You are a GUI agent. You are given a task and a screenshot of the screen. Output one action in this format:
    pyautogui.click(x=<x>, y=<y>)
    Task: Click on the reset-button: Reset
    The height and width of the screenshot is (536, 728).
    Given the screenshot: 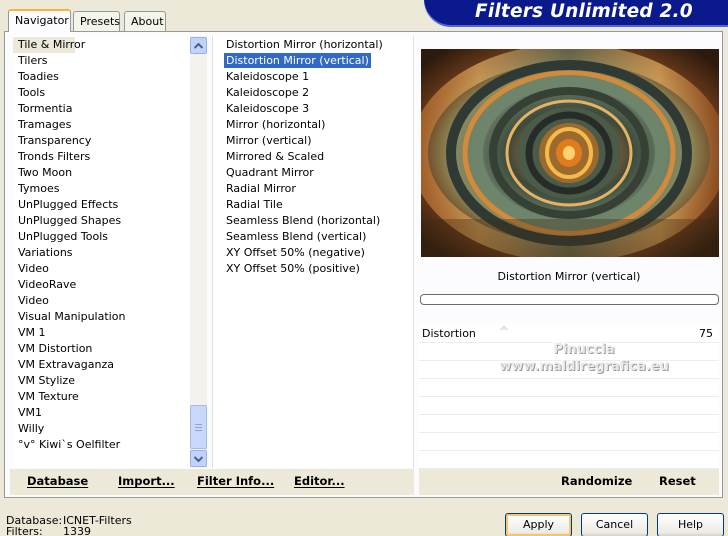 What is the action you would take?
    pyautogui.click(x=677, y=482)
    